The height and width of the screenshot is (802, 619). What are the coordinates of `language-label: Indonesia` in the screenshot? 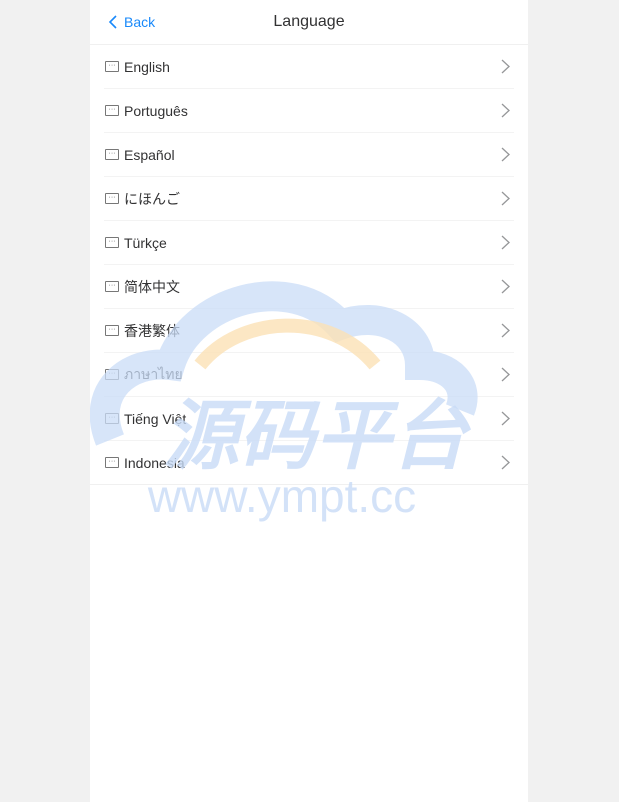 It's located at (154, 462).